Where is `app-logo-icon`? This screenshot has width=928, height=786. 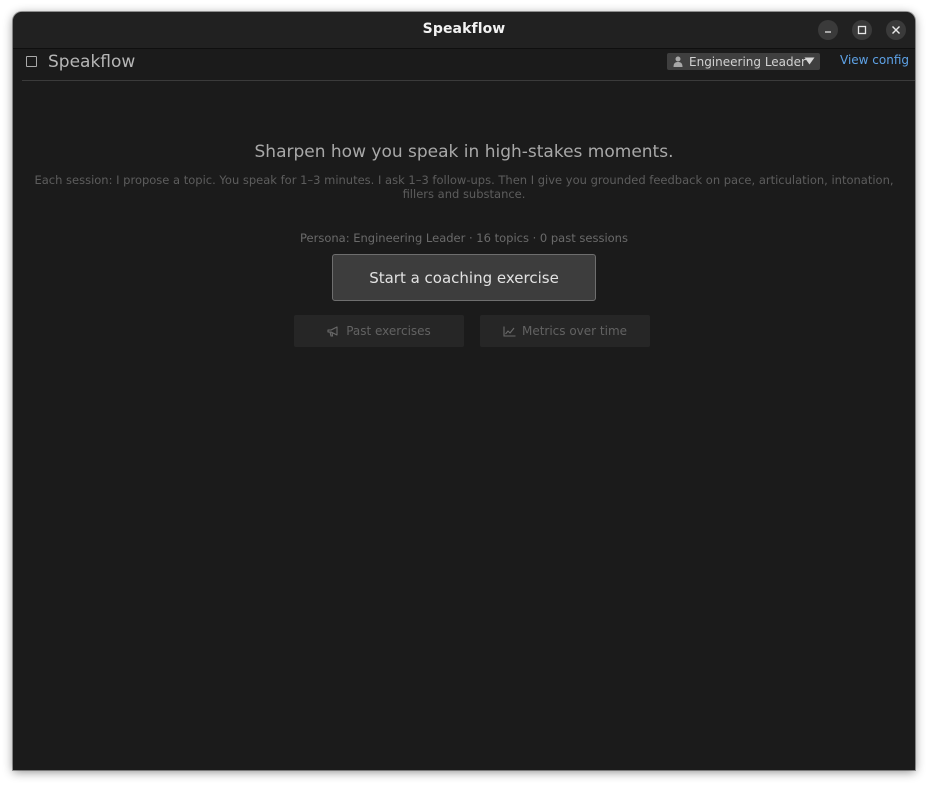
app-logo-icon is located at coordinates (31, 61).